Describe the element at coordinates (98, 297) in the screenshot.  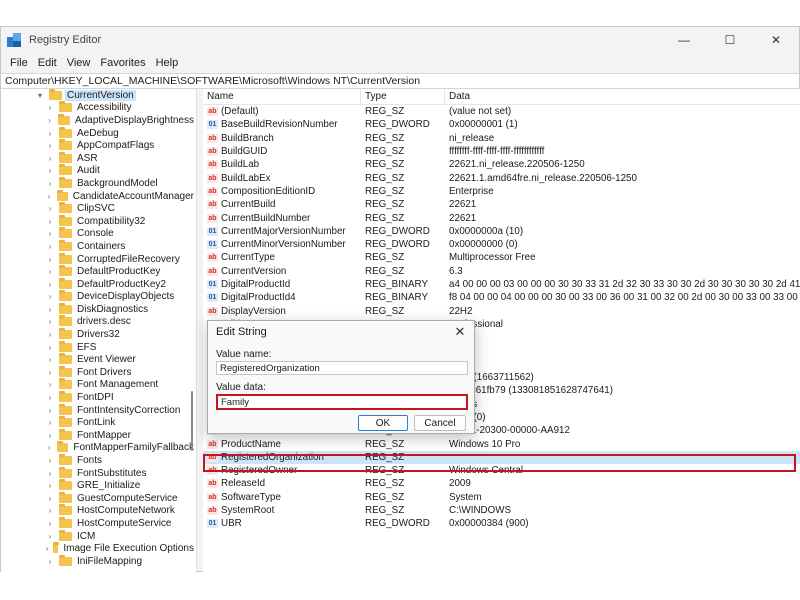
I see `tree-item: › DeviceDisplayObjects` at that location.